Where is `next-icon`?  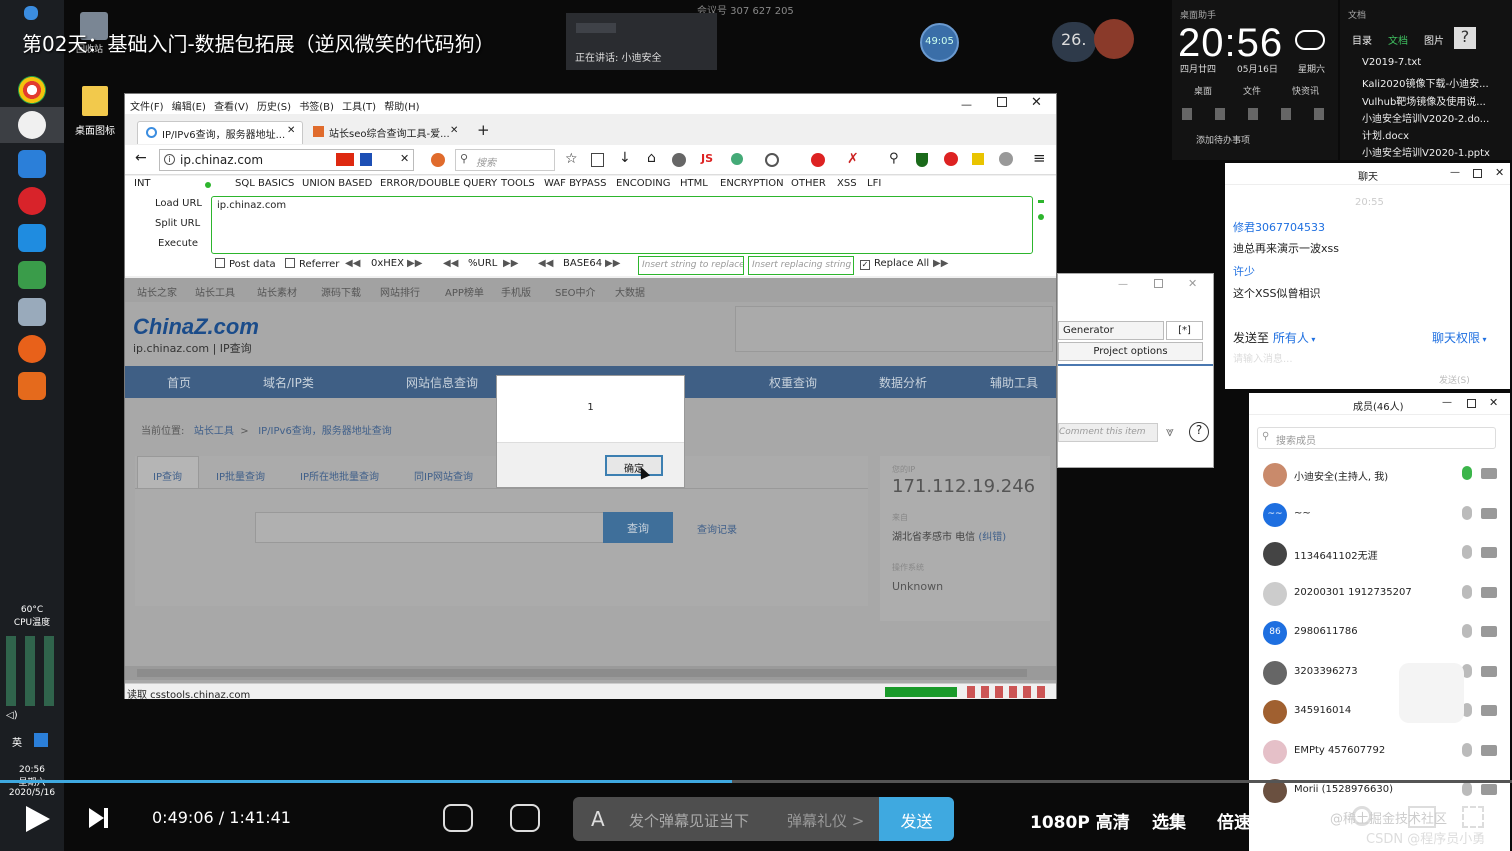 next-icon is located at coordinates (96, 818).